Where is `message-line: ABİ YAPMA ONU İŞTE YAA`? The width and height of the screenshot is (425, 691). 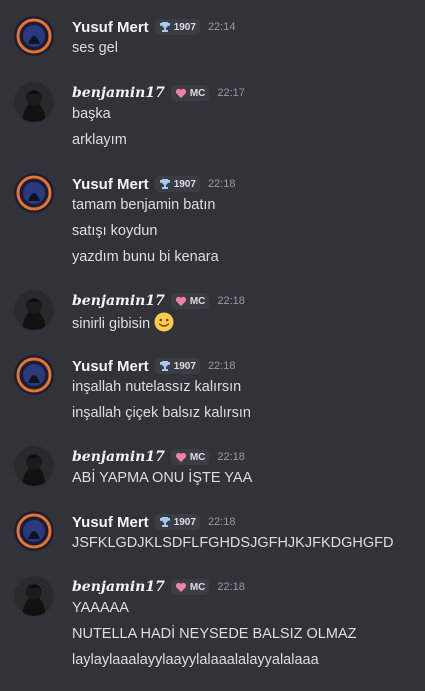 message-line: ABİ YAPMA ONU İŞTE YAA is located at coordinates (162, 478).